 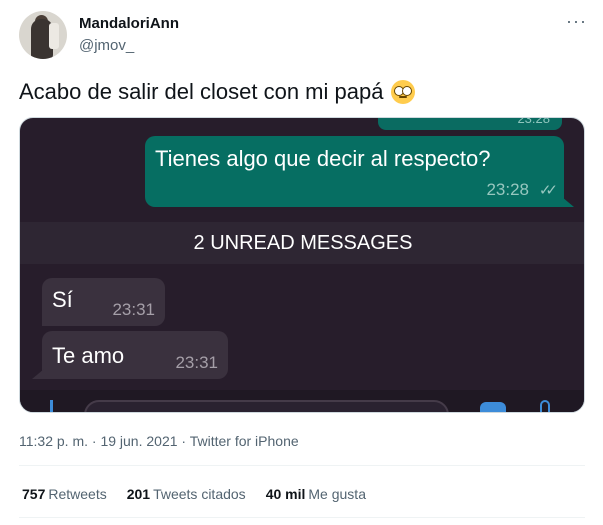 I want to click on likes-stat: 40 mil Me gusta, so click(x=316, y=494).